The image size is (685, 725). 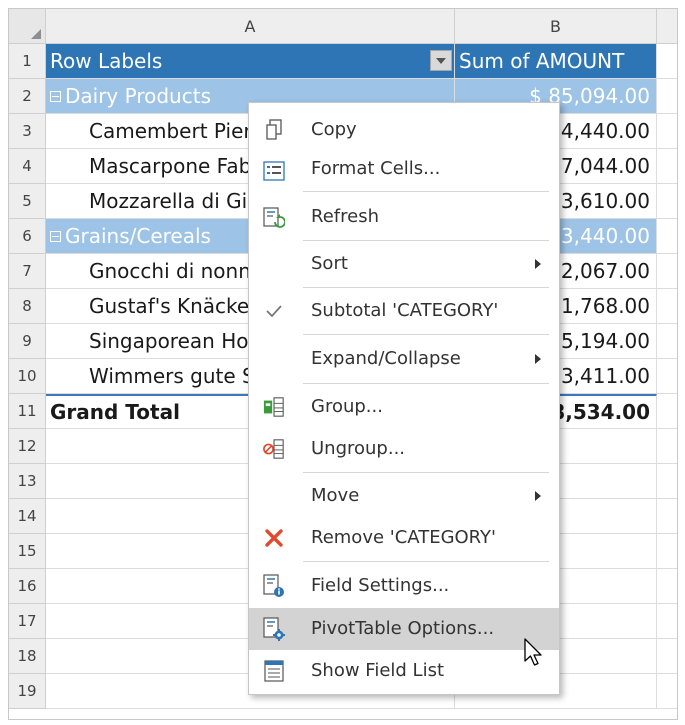 I want to click on row-header: 18, so click(x=27, y=656).